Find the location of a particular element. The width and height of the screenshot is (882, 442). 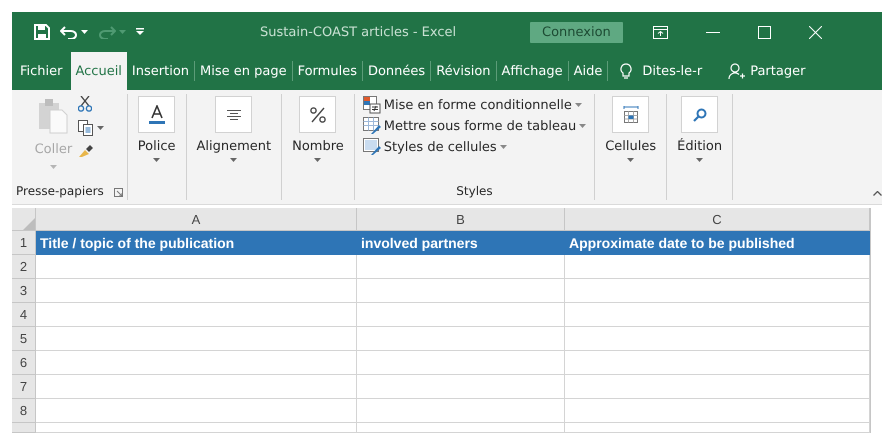

search-icon is located at coordinates (699, 115).